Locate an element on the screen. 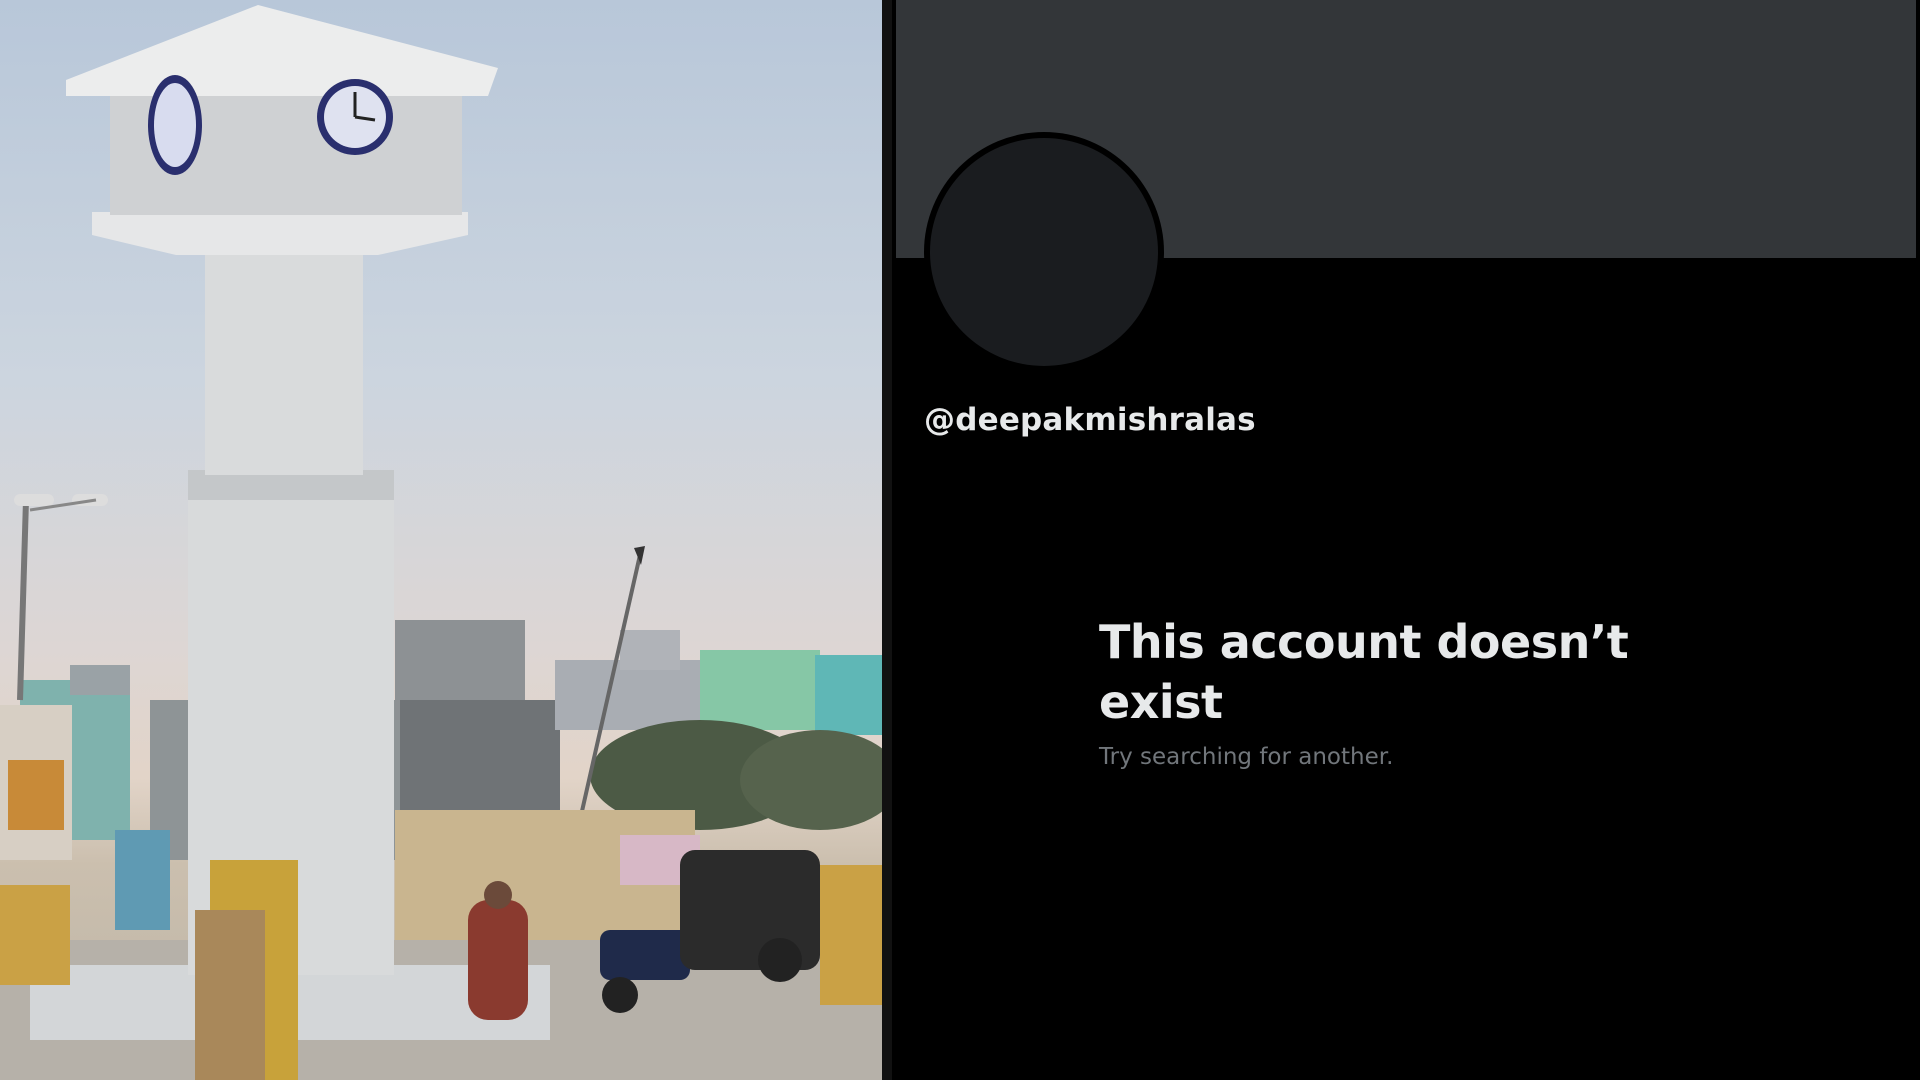 This screenshot has height=1080, width=1920. empty-state-title: This account doesn’t exist is located at coordinates (1364, 672).